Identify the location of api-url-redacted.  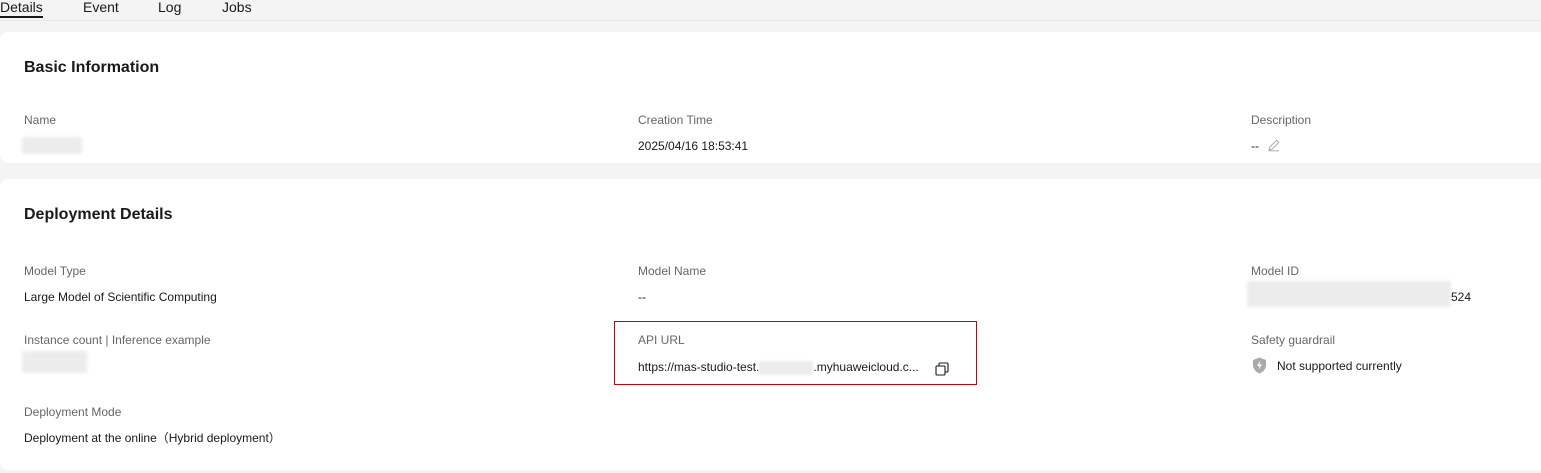
(786, 367).